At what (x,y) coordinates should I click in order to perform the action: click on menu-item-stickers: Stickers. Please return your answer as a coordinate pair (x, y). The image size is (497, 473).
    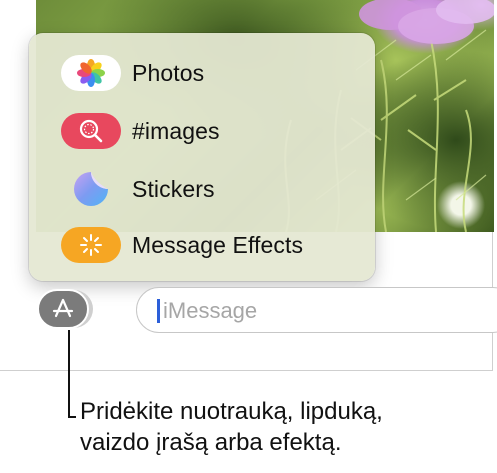
    Looking at the image, I should click on (202, 189).